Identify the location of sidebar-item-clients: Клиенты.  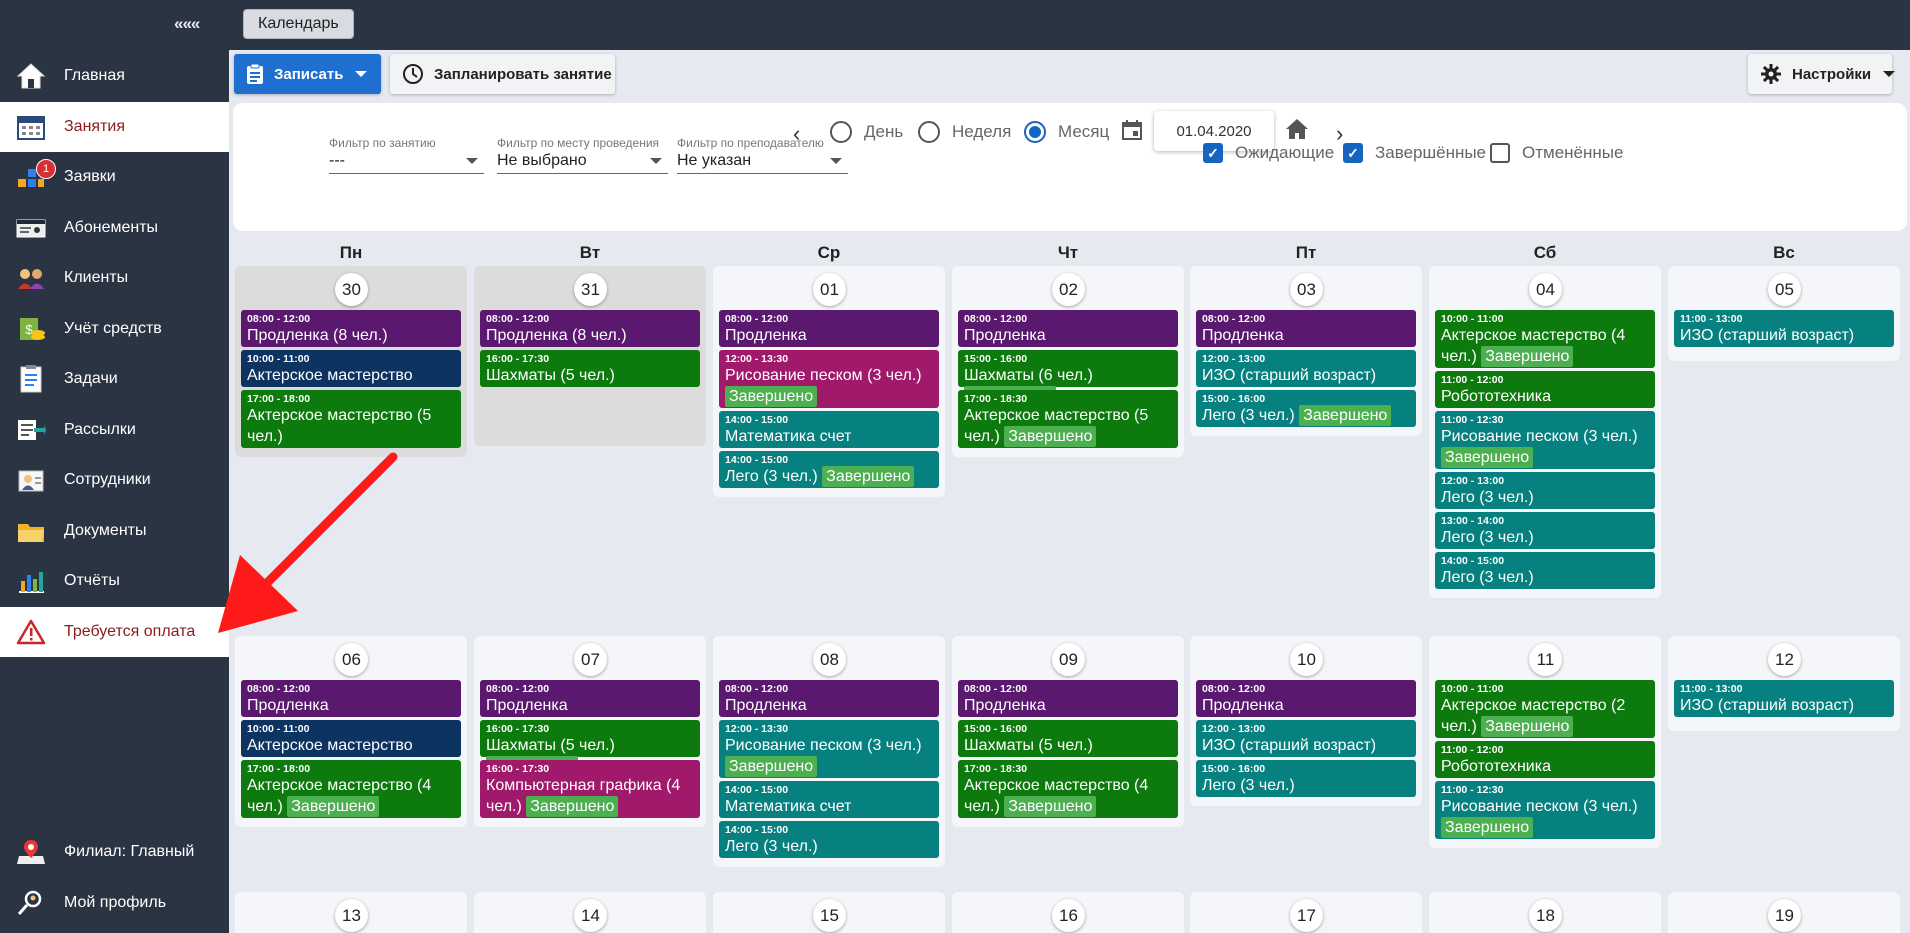
(114, 278).